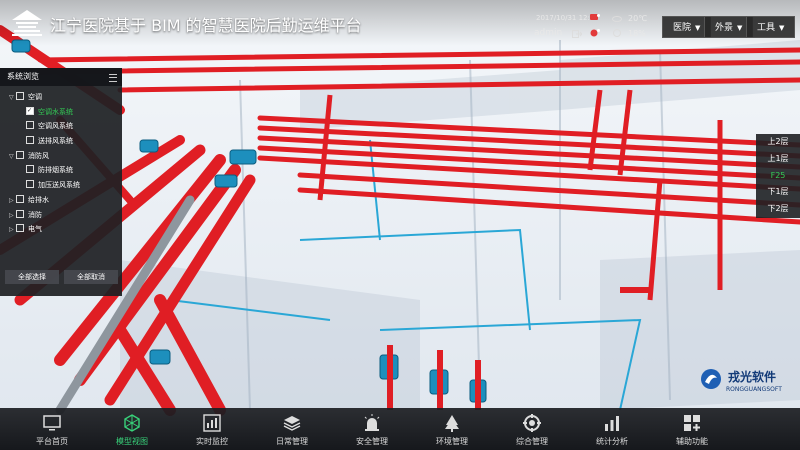  Describe the element at coordinates (452, 441) in the screenshot. I see `nav-label: 环境管理` at that location.